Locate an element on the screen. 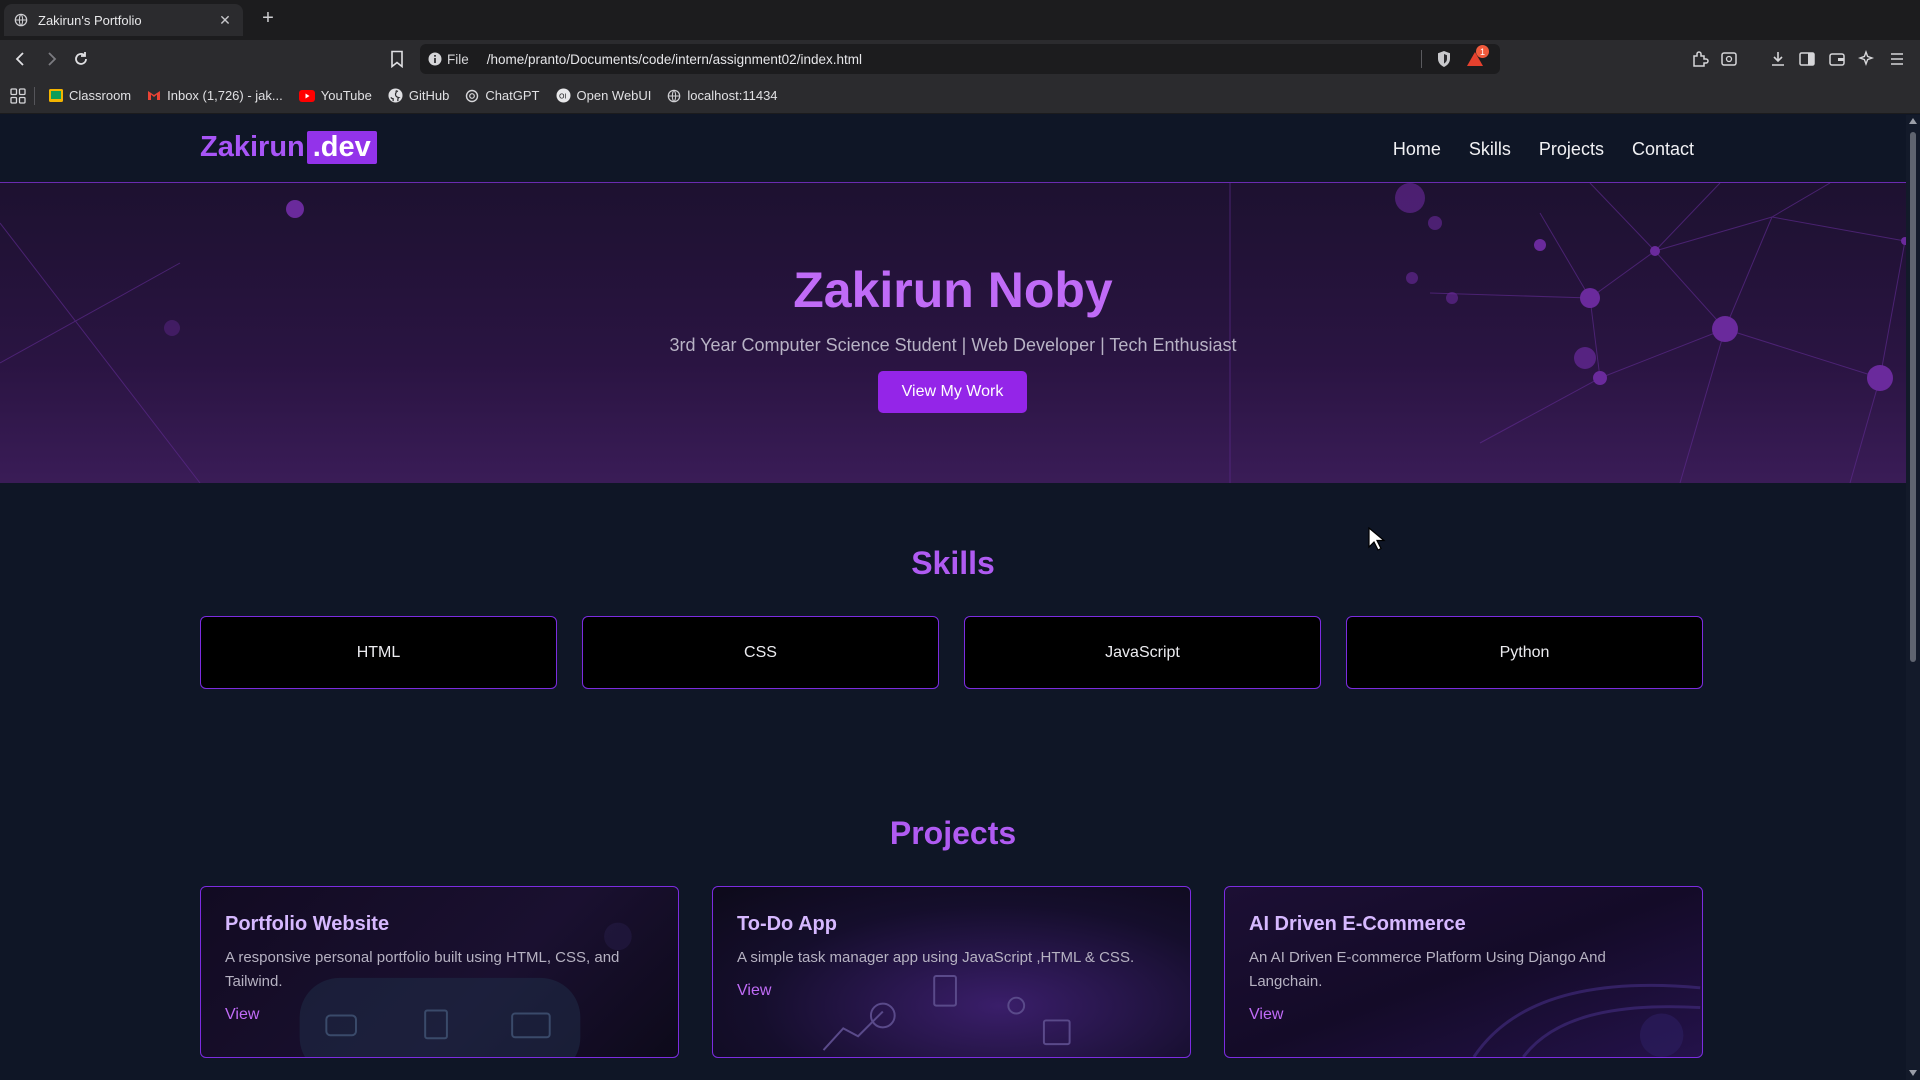 This screenshot has height=1080, width=1920. bookmark-open-webui: OI Open WebUI is located at coordinates (603, 95).